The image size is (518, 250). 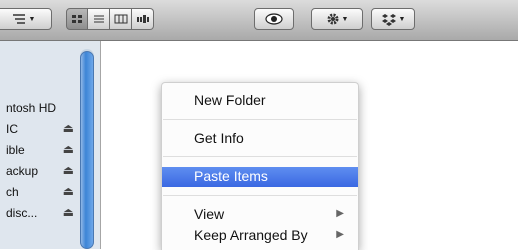 I want to click on coverflow-view-button, so click(x=143, y=19).